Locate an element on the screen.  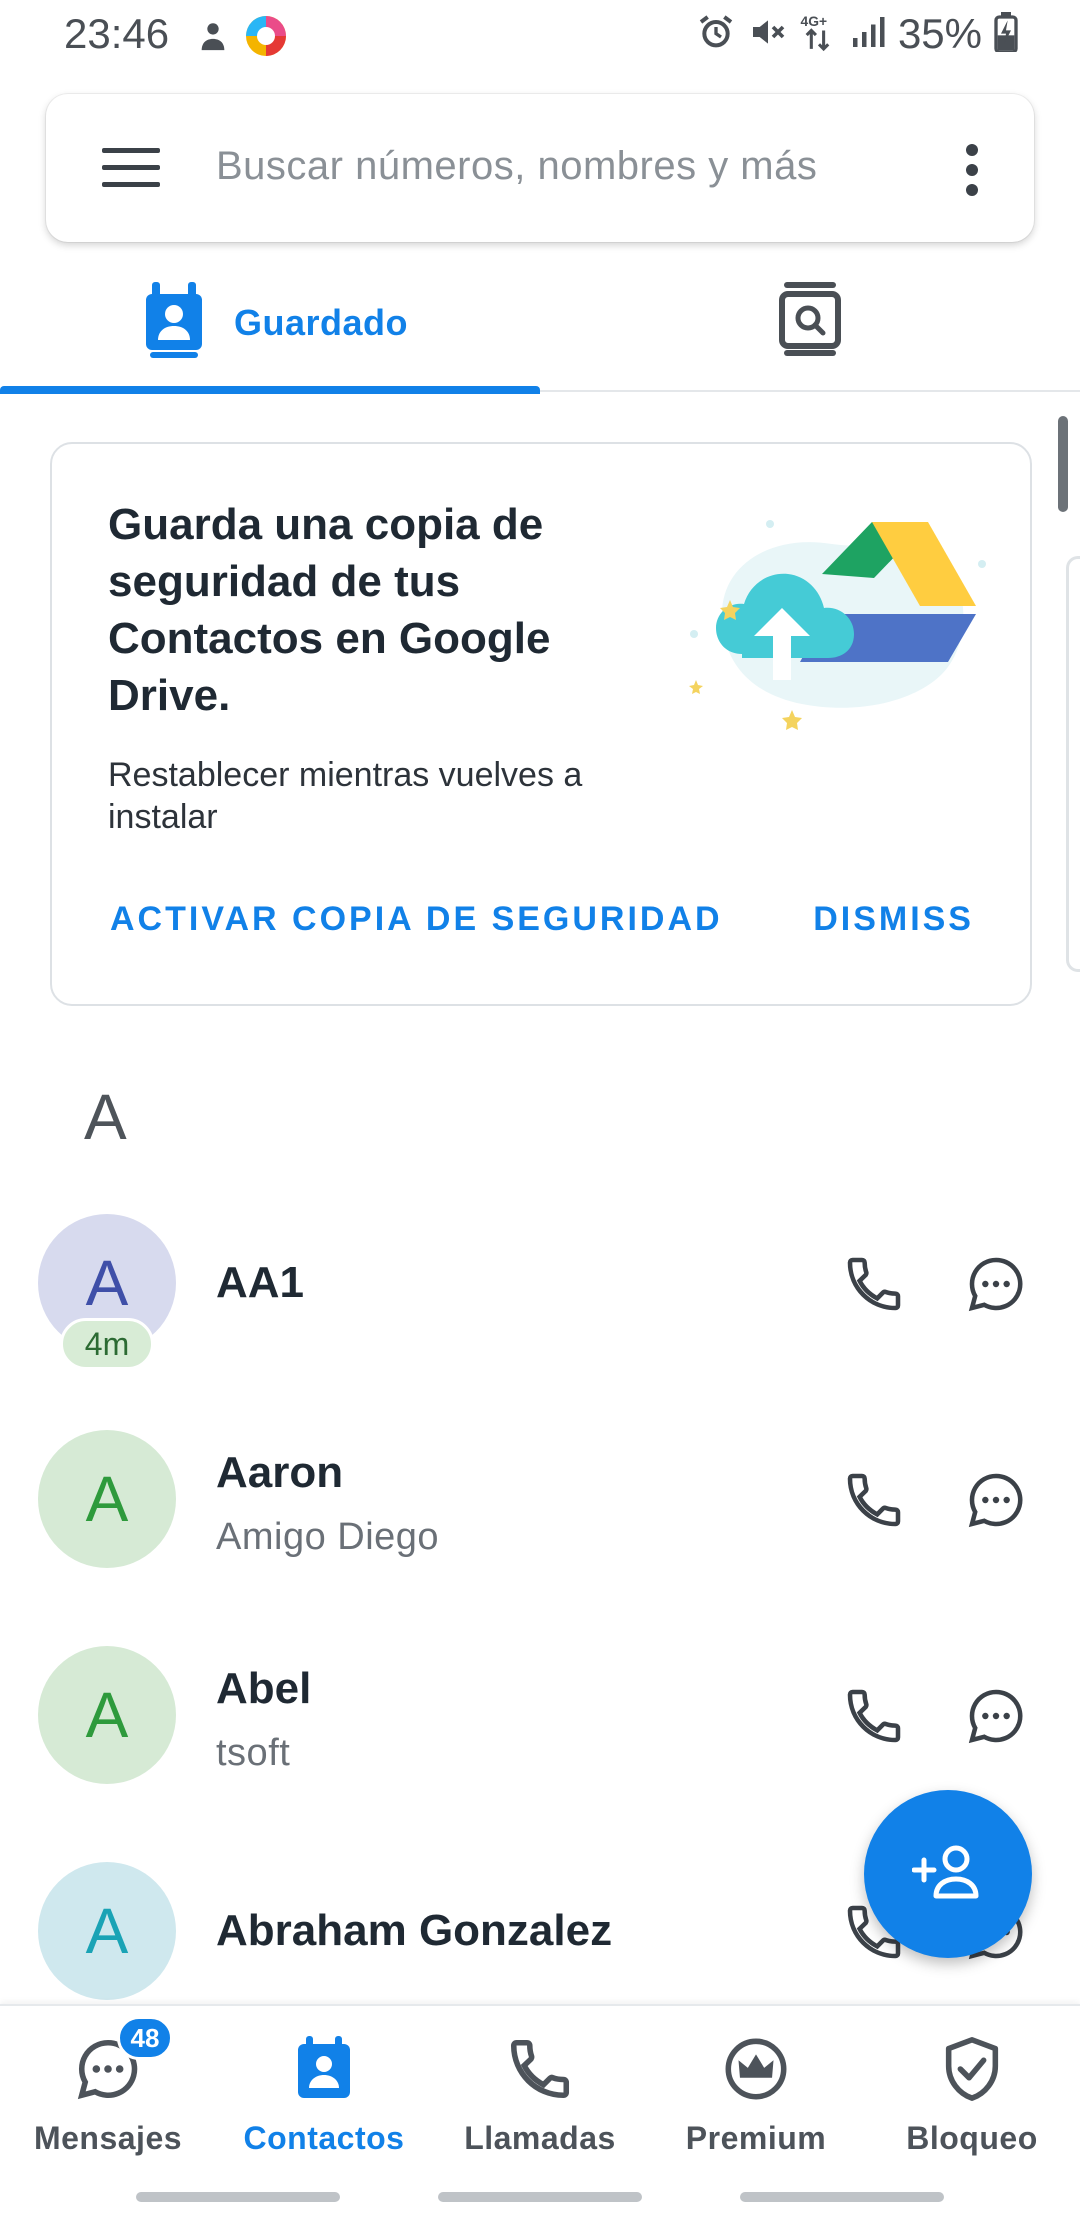
nav-calls: Llamadas is located at coordinates (540, 2104).